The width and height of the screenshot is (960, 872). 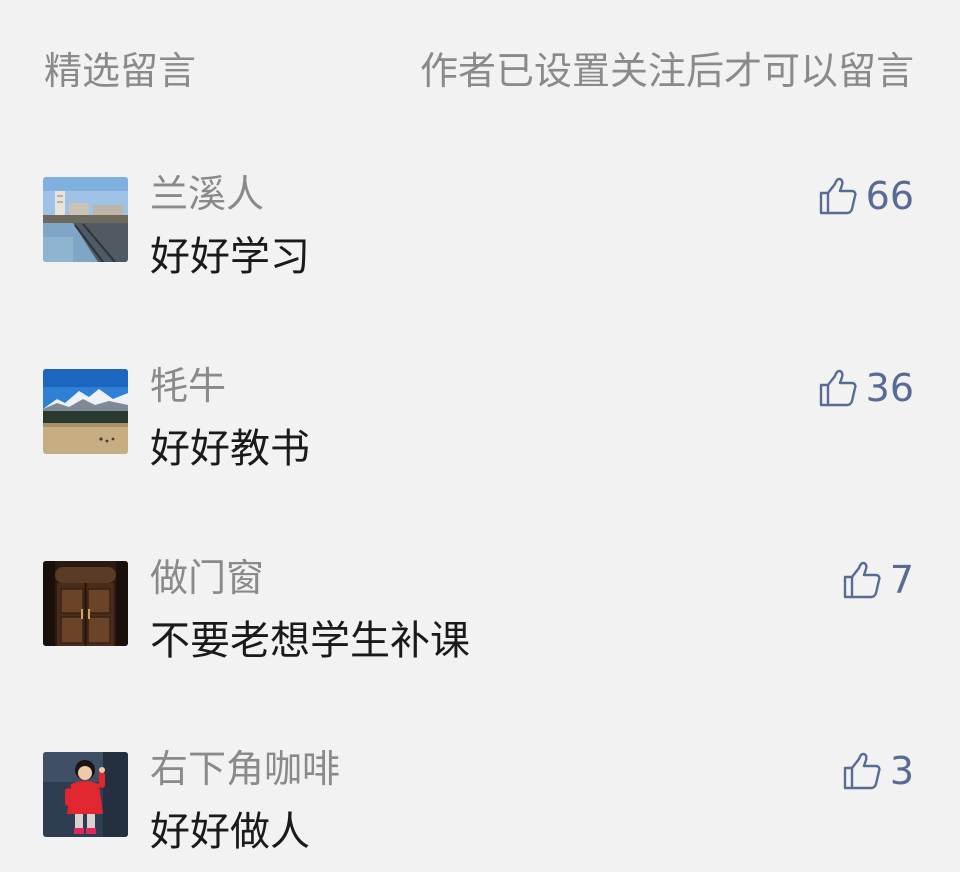 What do you see at coordinates (901, 580) in the screenshot?
I see `like-count: 7` at bounding box center [901, 580].